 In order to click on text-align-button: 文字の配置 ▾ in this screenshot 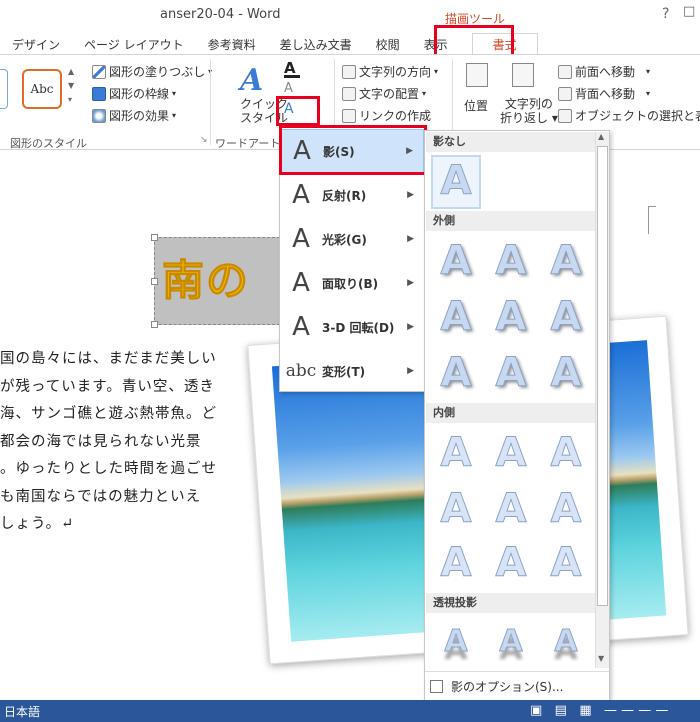, I will do `click(384, 93)`.